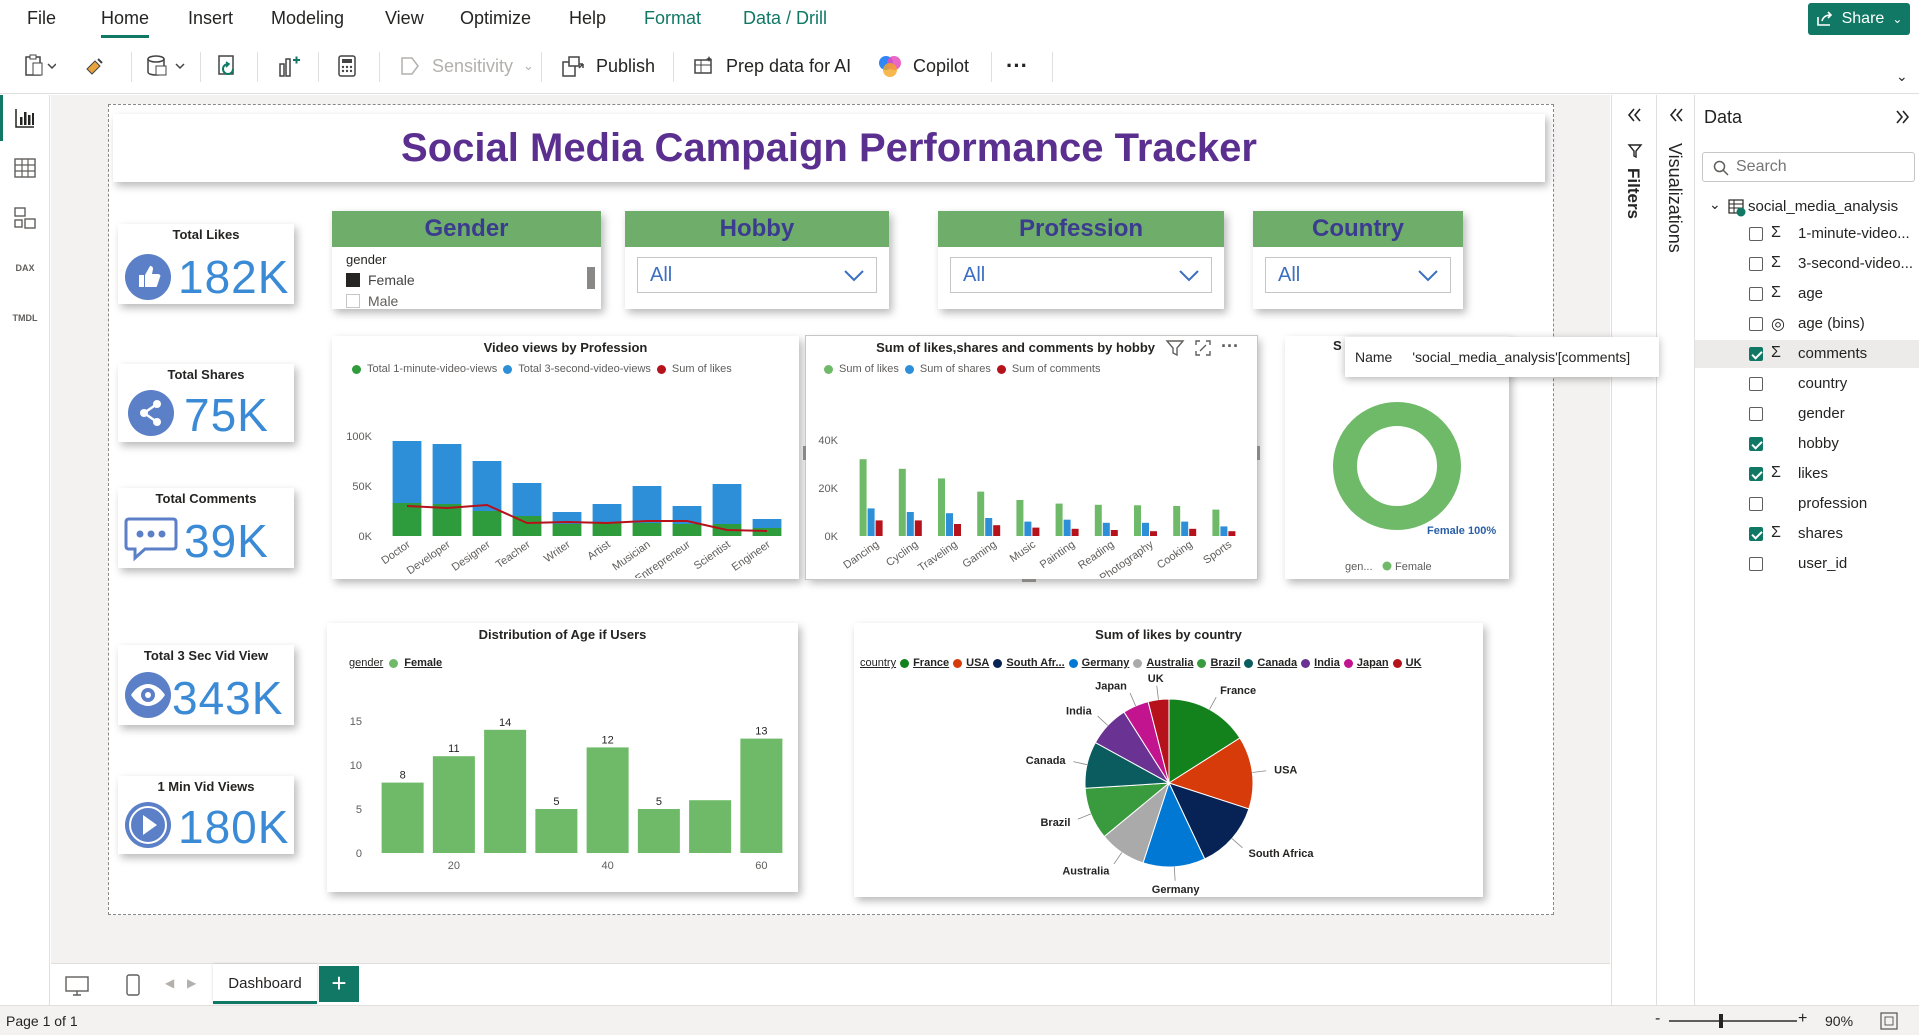 Image resolution: width=1919 pixels, height=1035 pixels. What do you see at coordinates (339, 984) in the screenshot?
I see `add-page-button: +` at bounding box center [339, 984].